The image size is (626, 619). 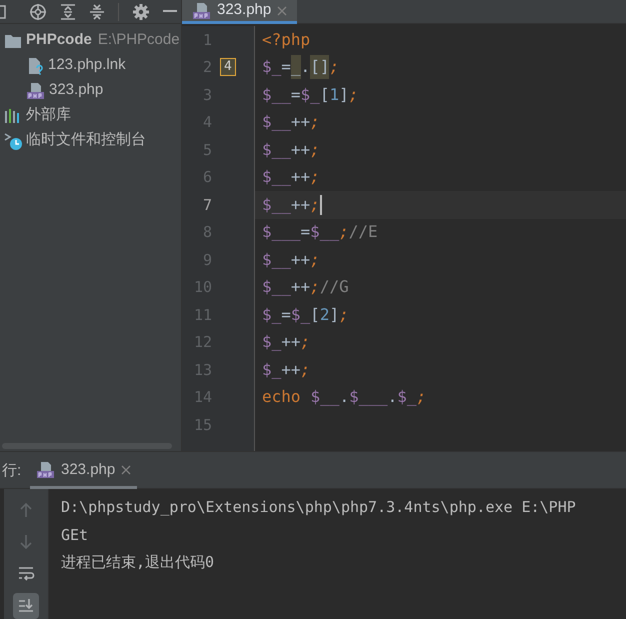 What do you see at coordinates (325, 315) in the screenshot?
I see `code-token: 2` at bounding box center [325, 315].